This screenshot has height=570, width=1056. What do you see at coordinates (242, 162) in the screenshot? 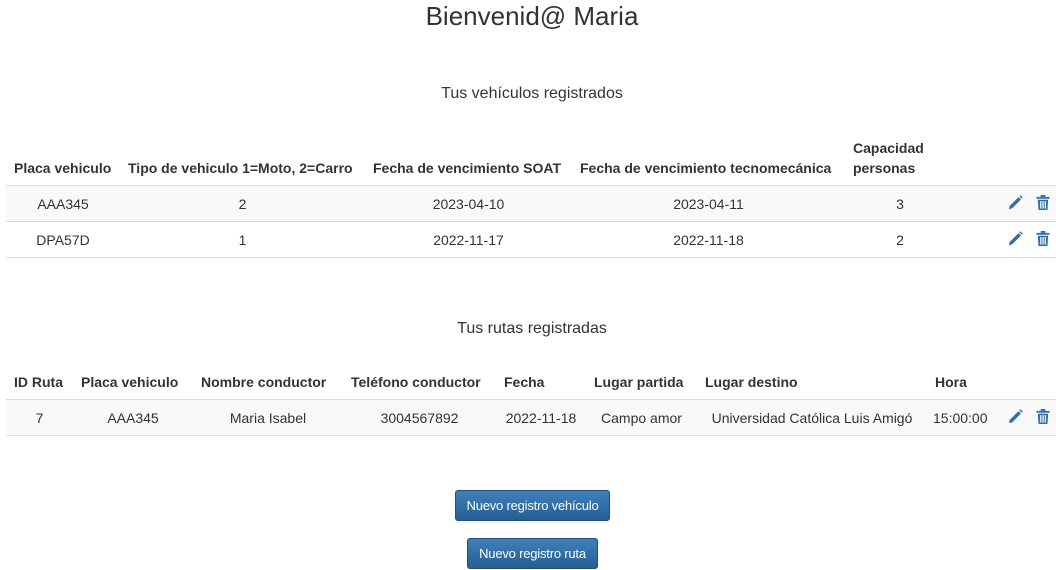
I see `col-tipo-vehiculo: Tipo de vehiculo 1=Moto, 2=Carro` at bounding box center [242, 162].